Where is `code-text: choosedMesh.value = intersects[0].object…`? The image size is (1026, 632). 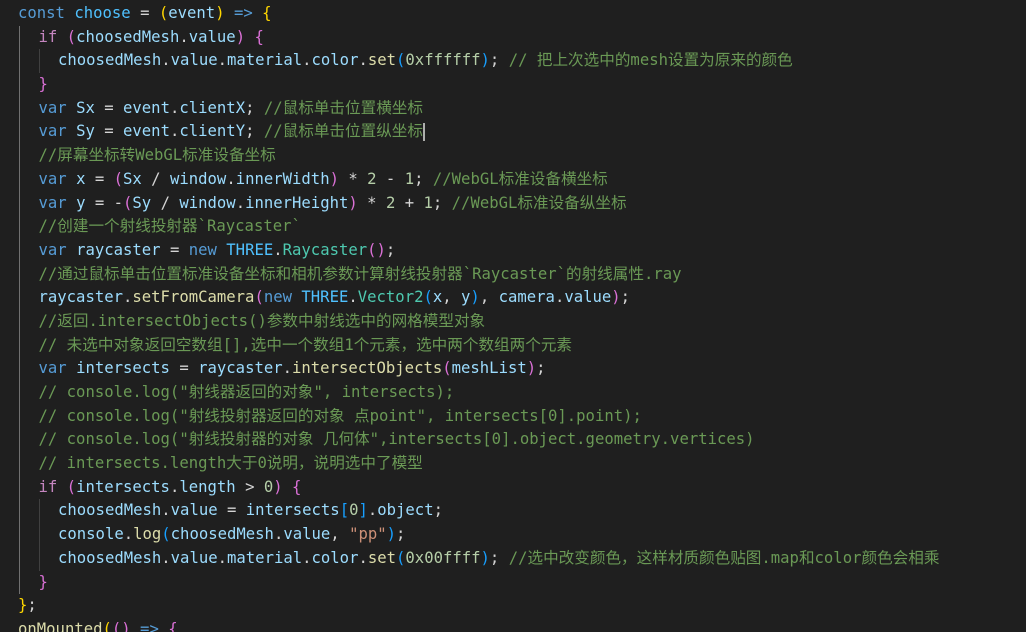 code-text: choosedMesh.value = intersects[0].object… is located at coordinates (230, 510).